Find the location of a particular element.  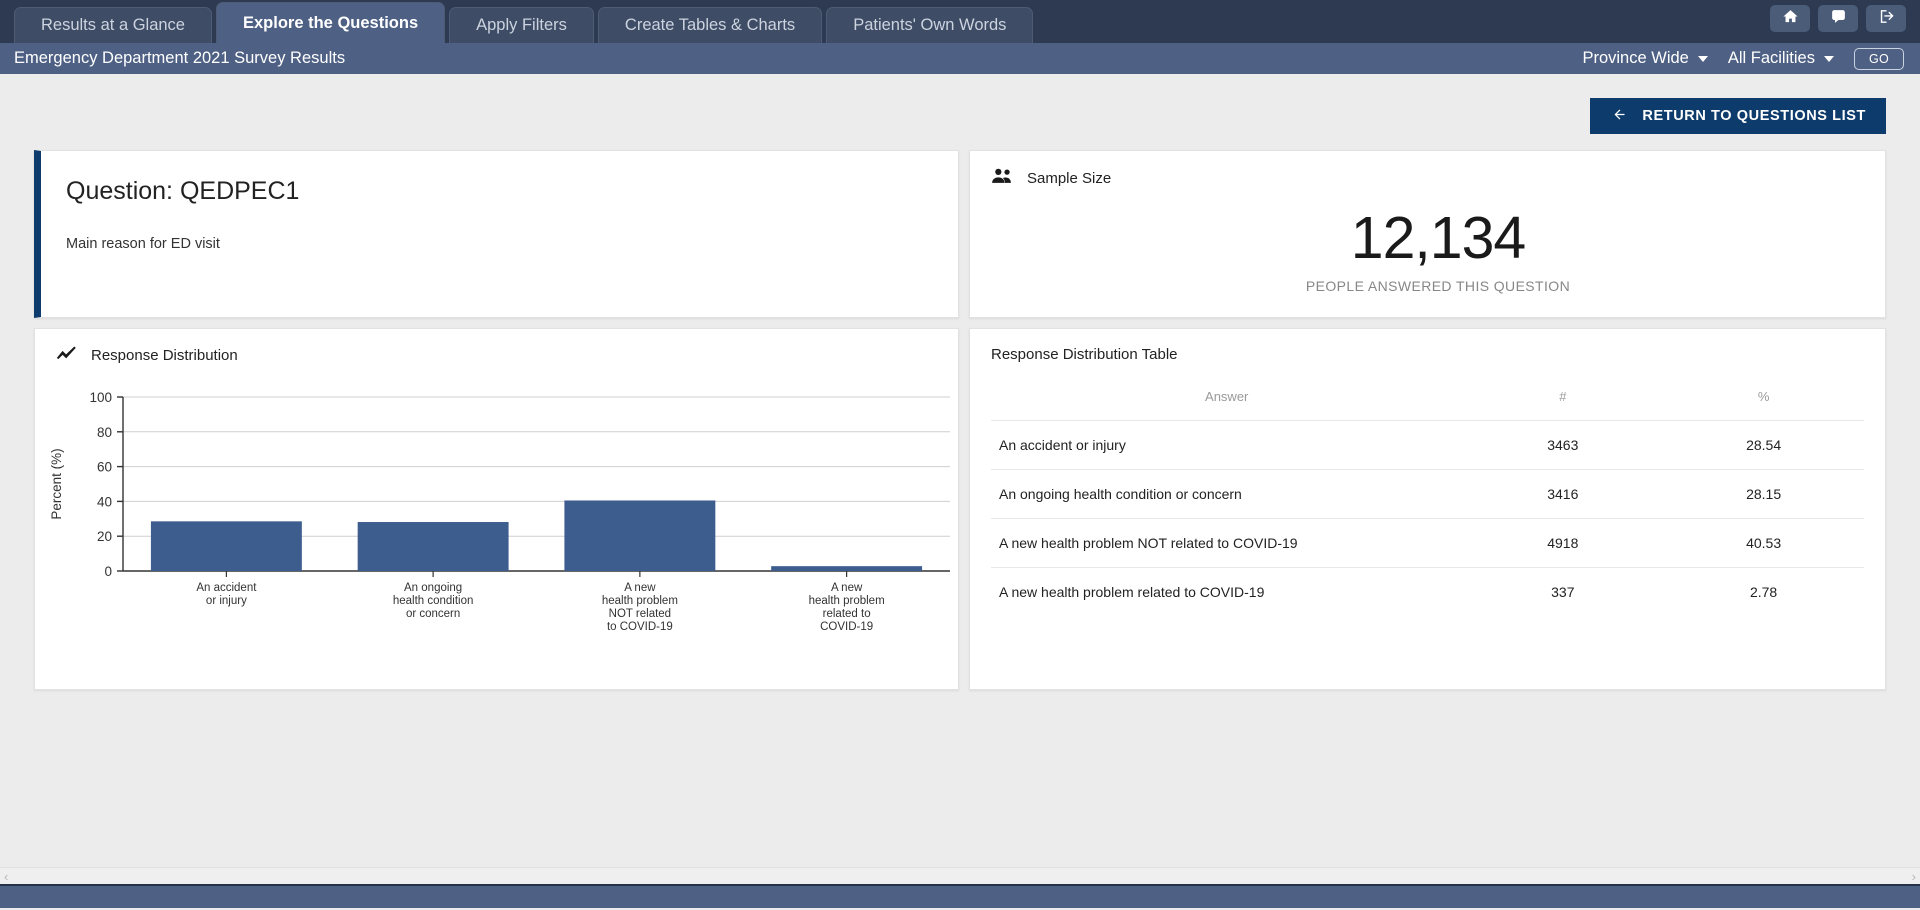

x-axis-tick-label: An ongoing health condition or concern is located at coordinates (433, 601).